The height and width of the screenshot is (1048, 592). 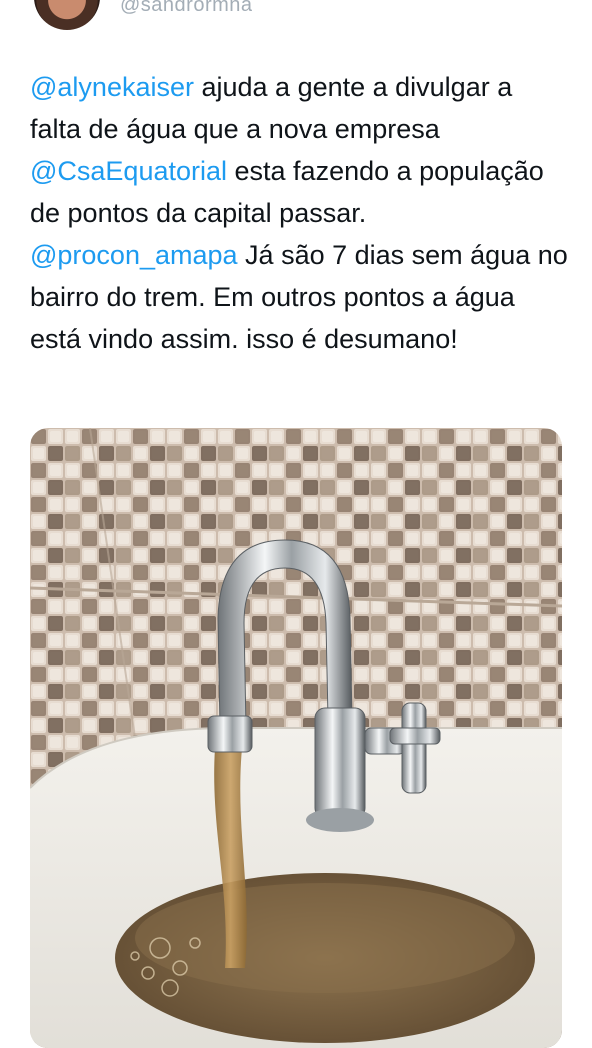 I want to click on mention-link: @CsaEquatorial, so click(x=128, y=171).